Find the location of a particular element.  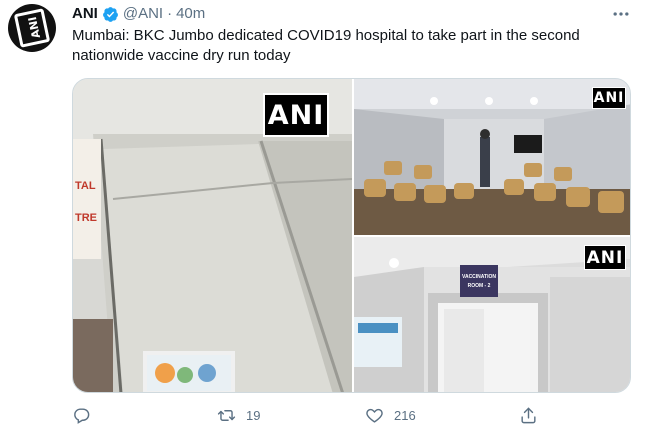

reply-button is located at coordinates (86, 415).